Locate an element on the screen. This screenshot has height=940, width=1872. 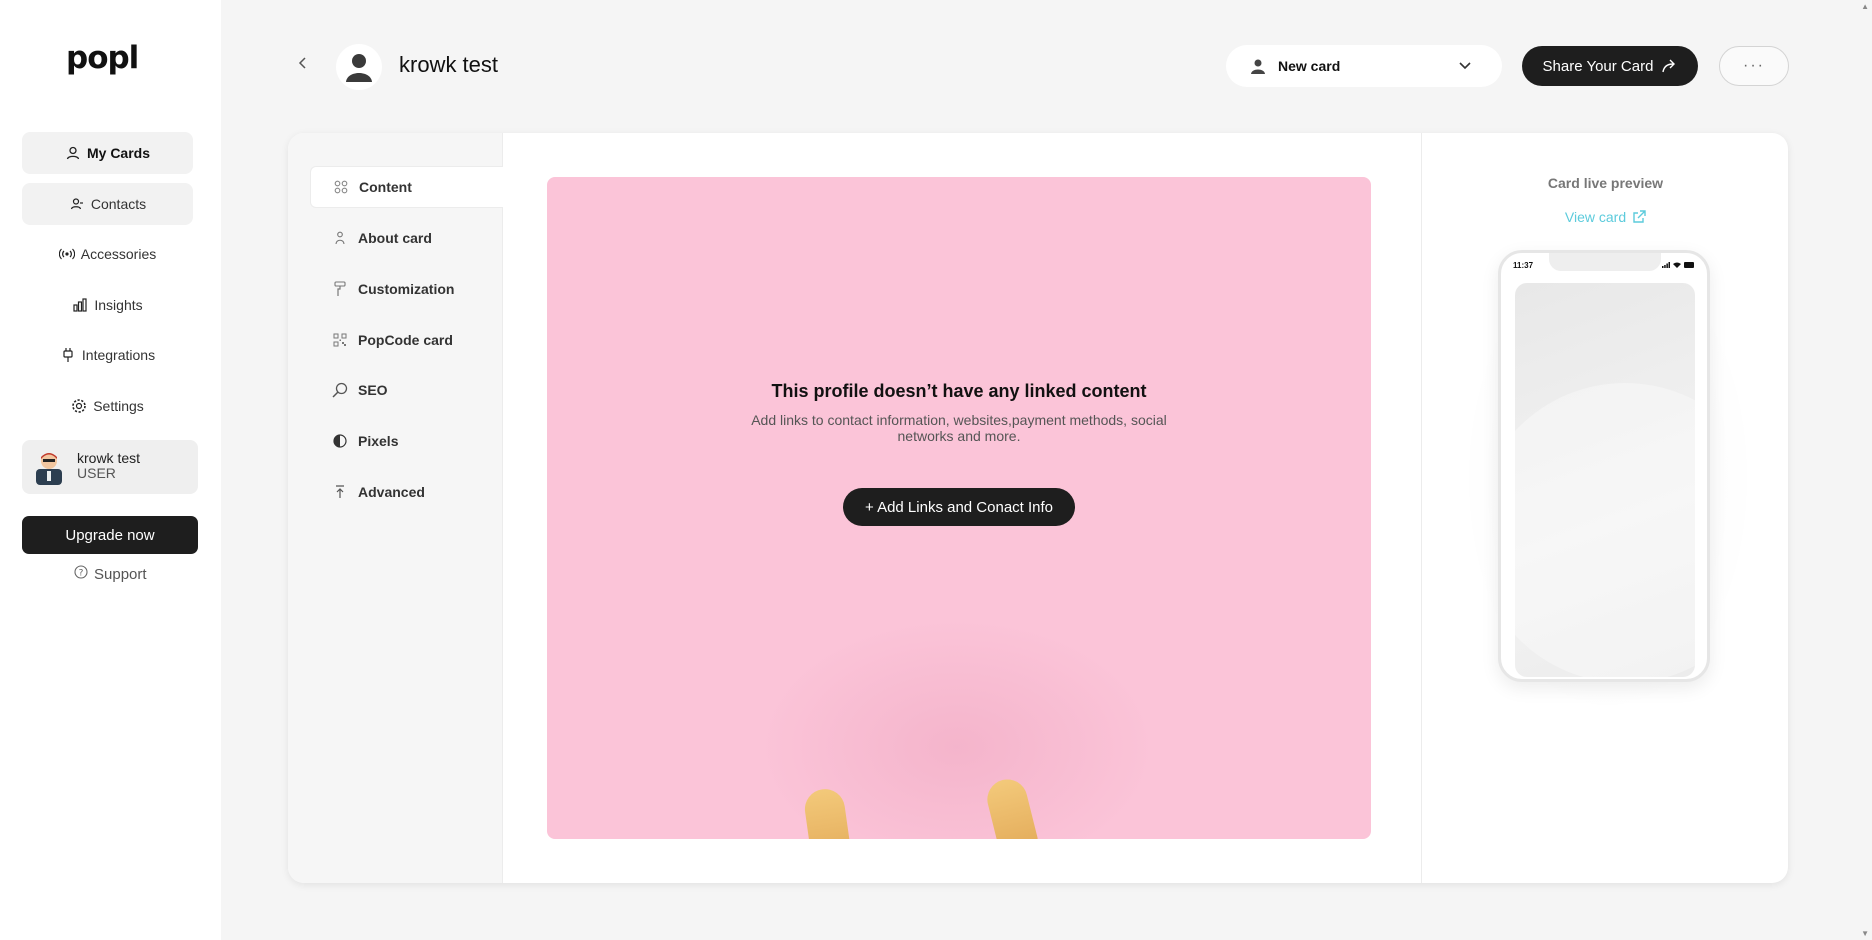
contrast-icon is located at coordinates (340, 441).